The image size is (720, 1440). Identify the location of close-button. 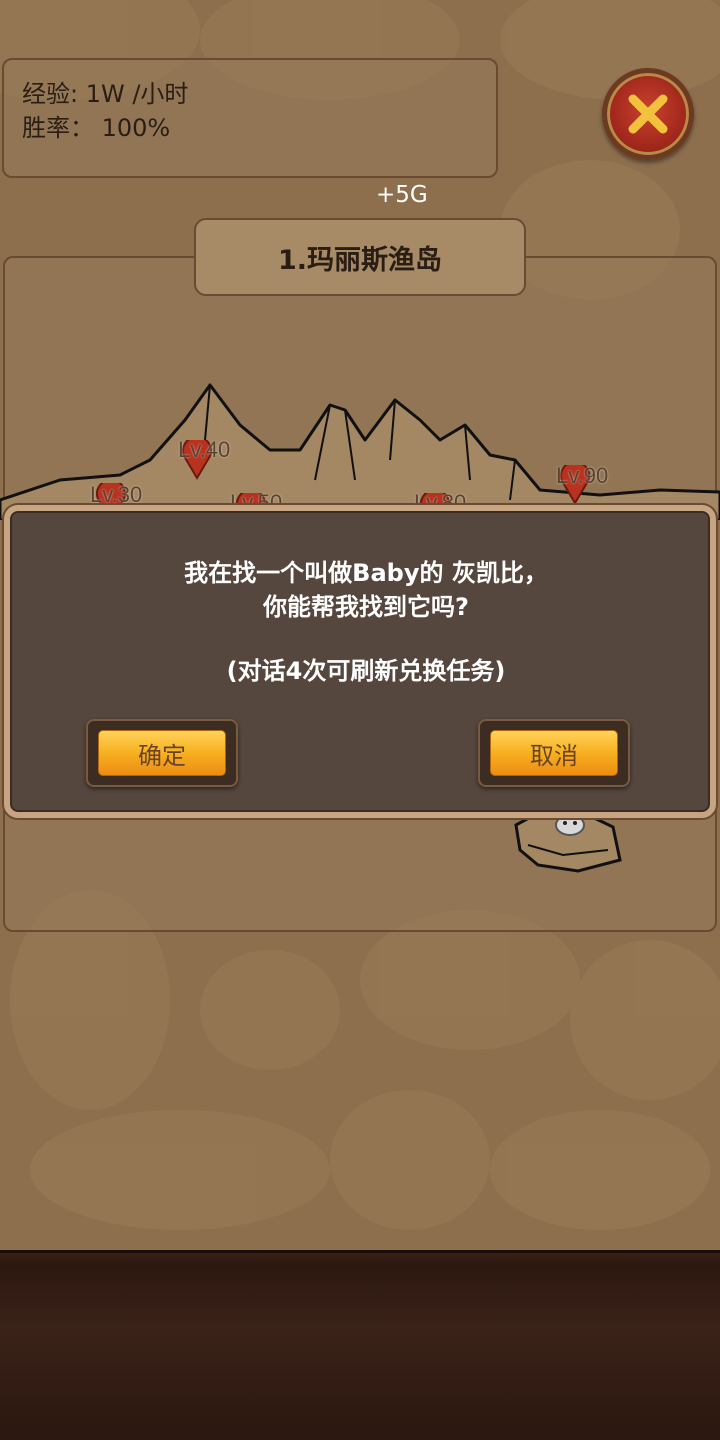
(648, 114).